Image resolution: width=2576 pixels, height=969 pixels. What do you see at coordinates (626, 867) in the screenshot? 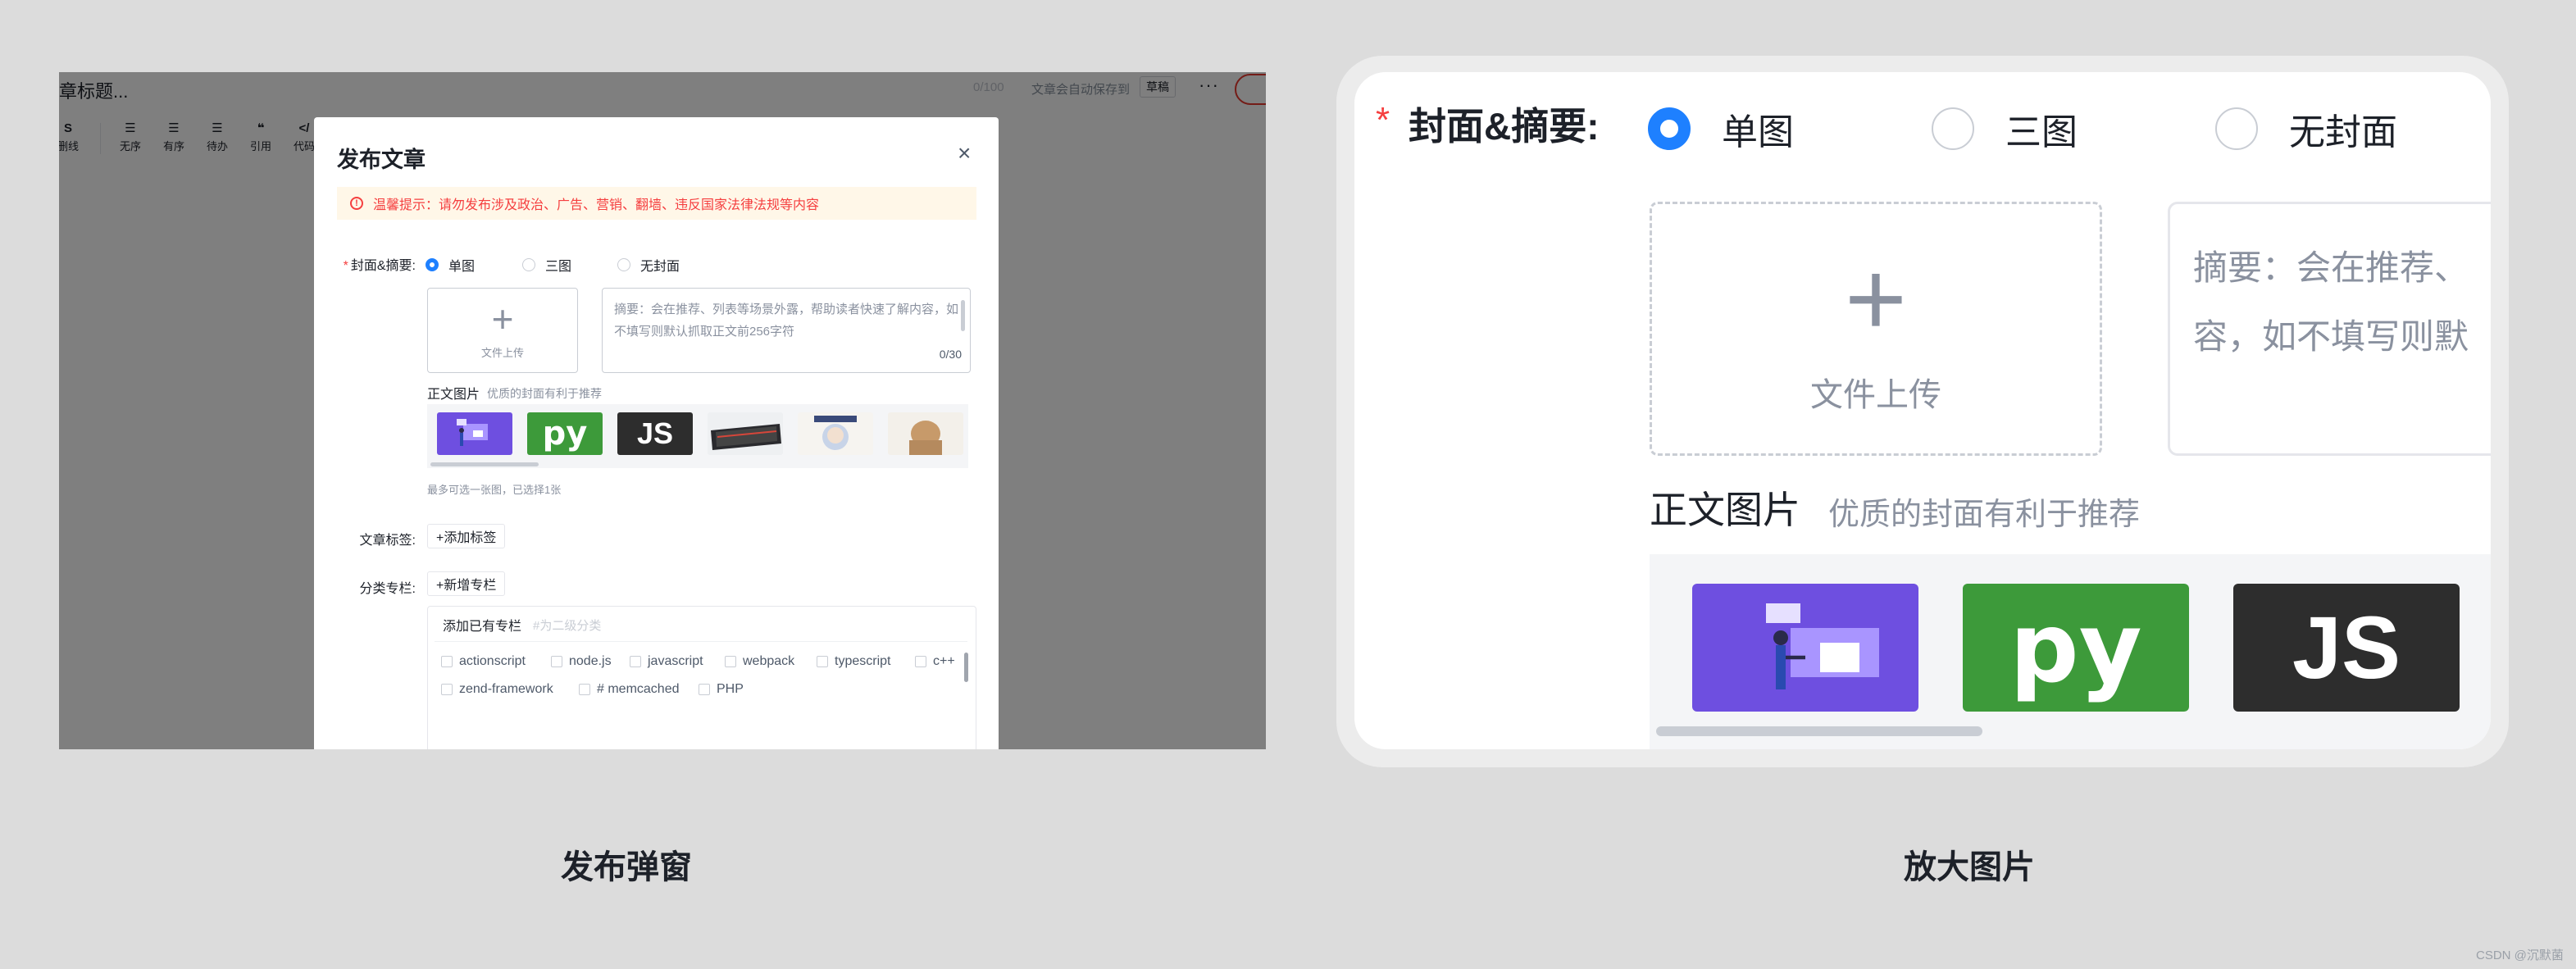
I see `caption-left: 发布弹窗` at bounding box center [626, 867].